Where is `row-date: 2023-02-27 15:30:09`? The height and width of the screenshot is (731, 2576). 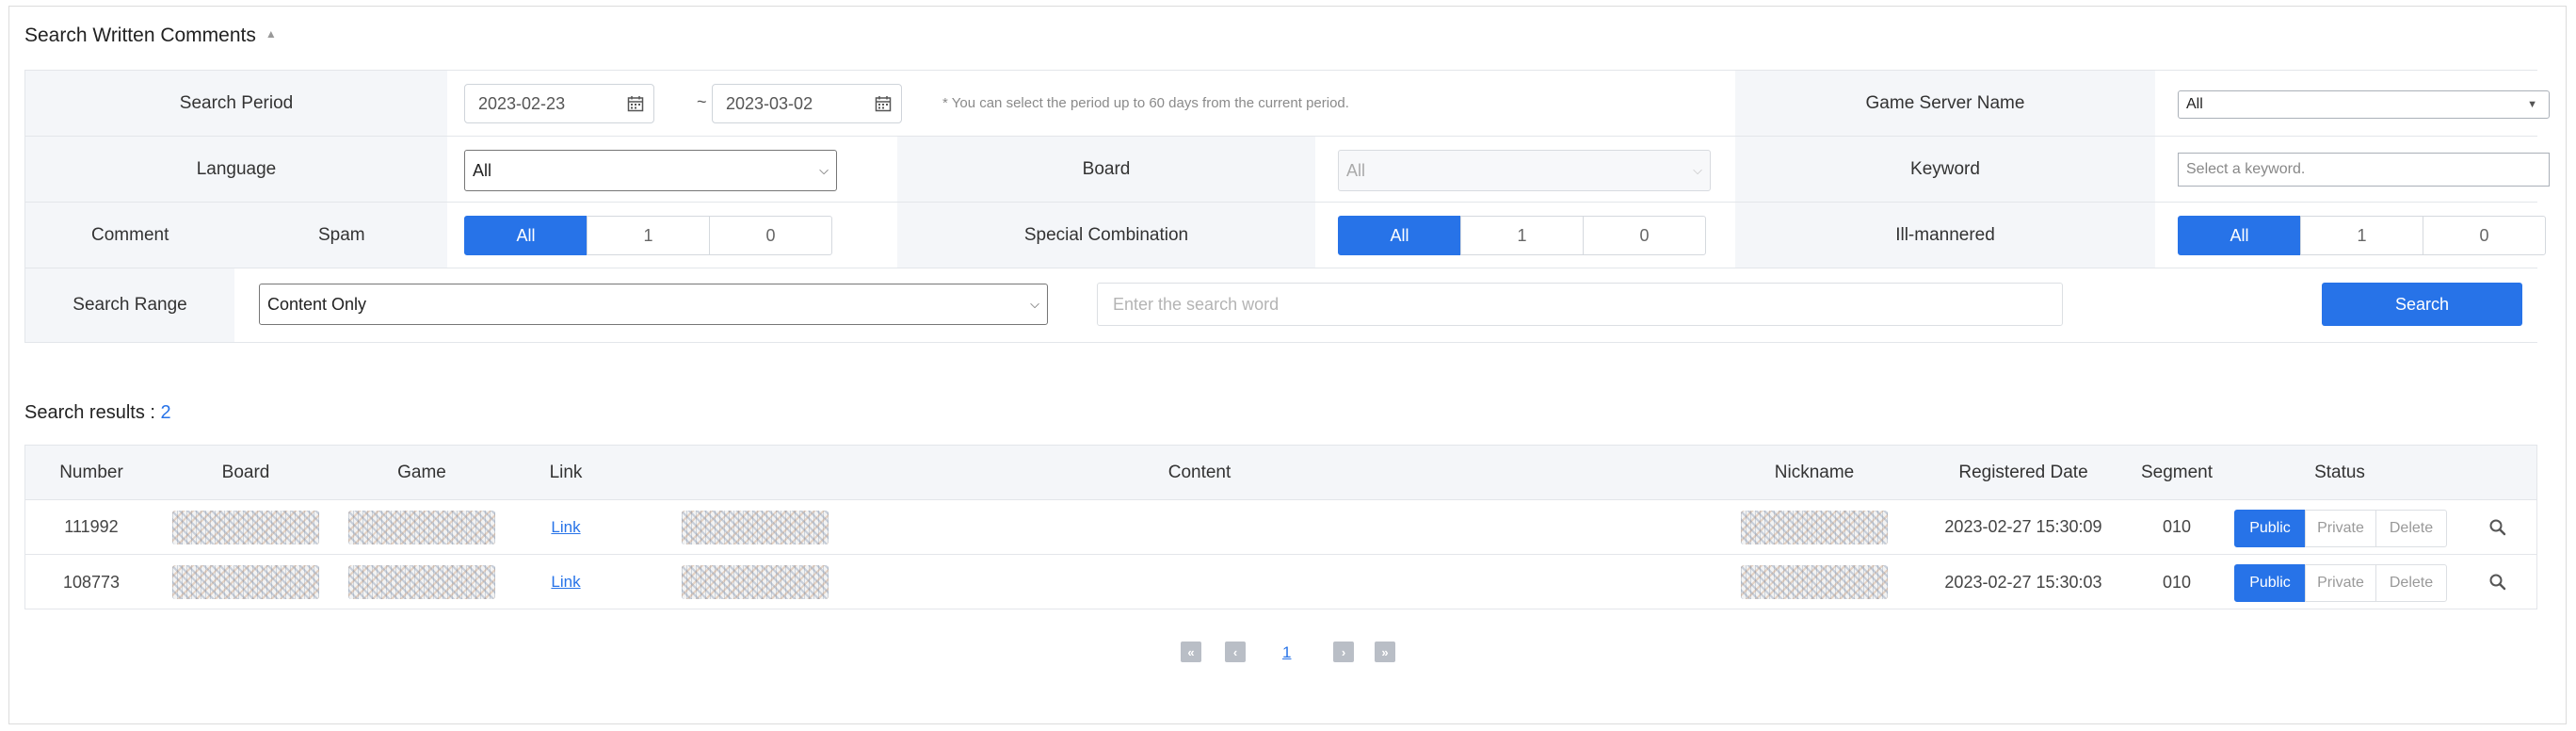 row-date: 2023-02-27 15:30:09 is located at coordinates (2023, 526).